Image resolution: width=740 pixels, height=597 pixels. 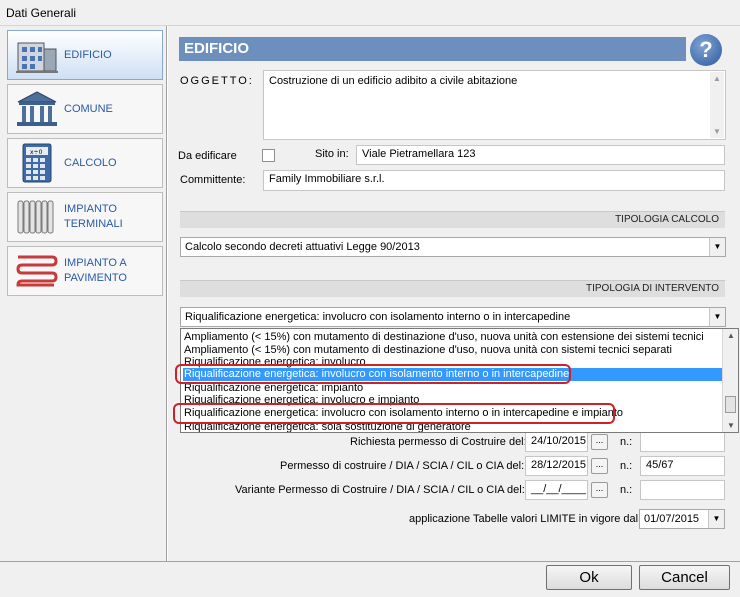 I want to click on tabelle-date-select: 01/07/2015 ▼, so click(x=682, y=519).